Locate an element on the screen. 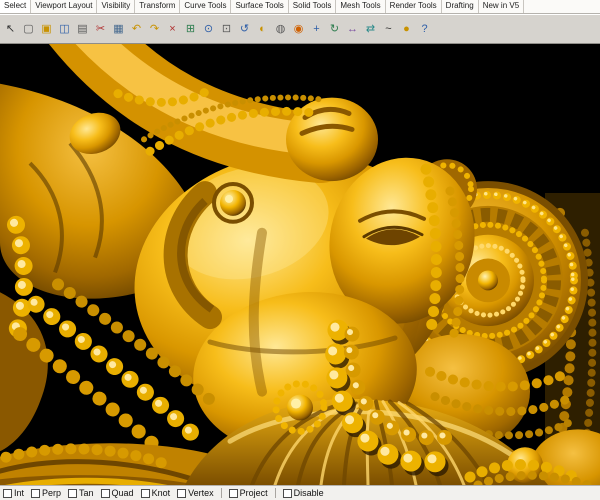 Image resolution: width=600 pixels, height=500 pixels. tab-visibility: Visibility is located at coordinates (116, 6).